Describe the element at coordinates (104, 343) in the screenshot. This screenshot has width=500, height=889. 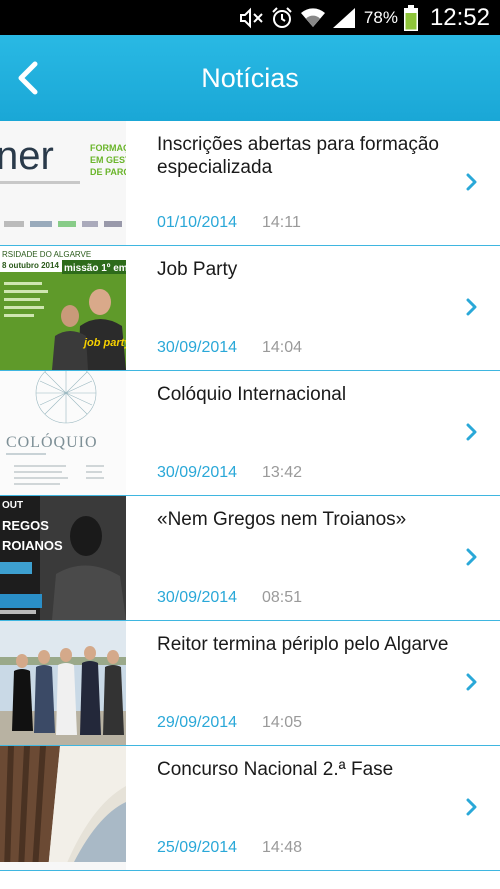
I see `svg-text: job party` at that location.